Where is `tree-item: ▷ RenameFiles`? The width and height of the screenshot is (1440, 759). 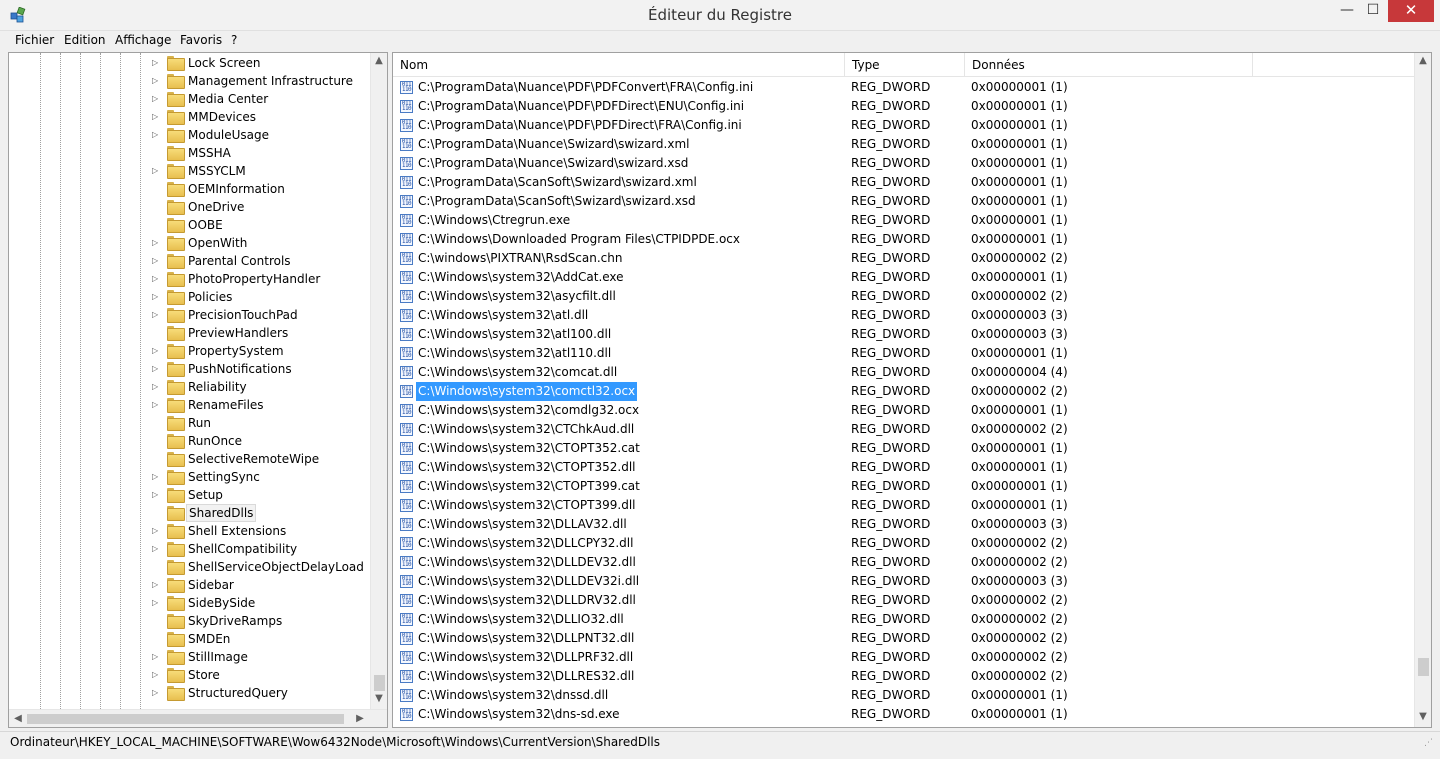 tree-item: ▷ RenameFiles is located at coordinates (190, 405).